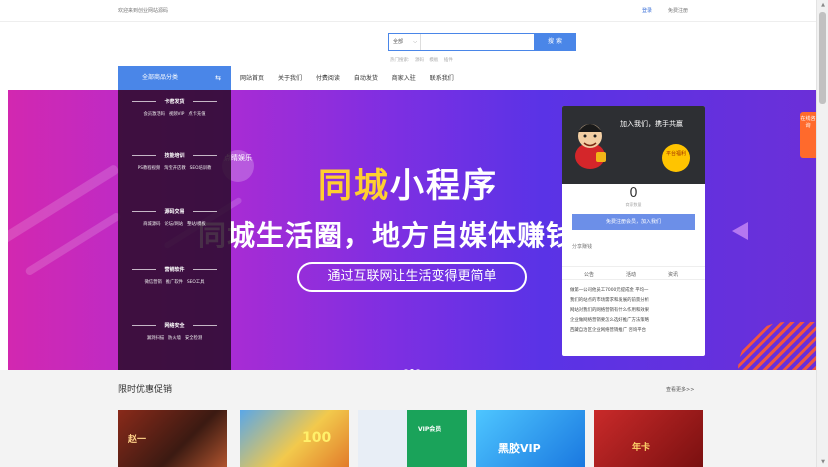  What do you see at coordinates (174, 331) in the screenshot?
I see `category-group: 网络安全 漏洞扫描 防火墙 安全检测` at bounding box center [174, 331].